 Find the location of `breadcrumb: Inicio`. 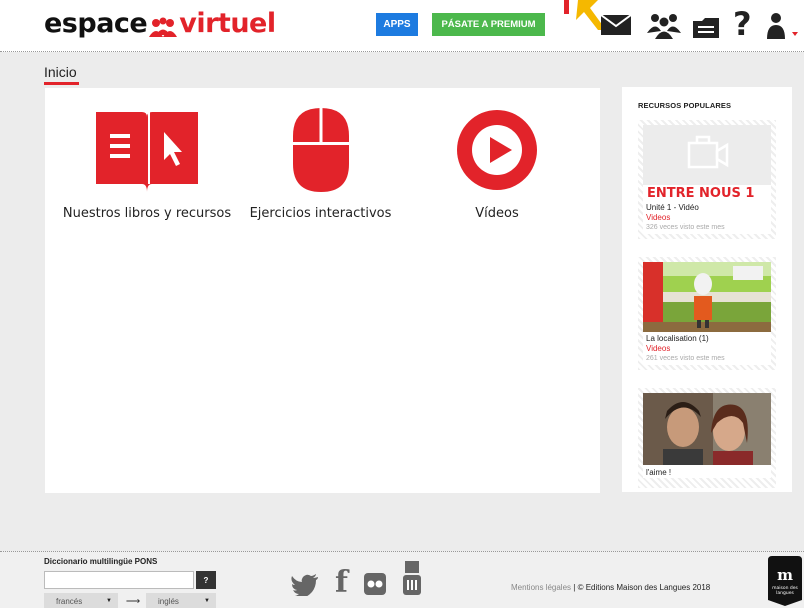

breadcrumb: Inicio is located at coordinates (60, 72).